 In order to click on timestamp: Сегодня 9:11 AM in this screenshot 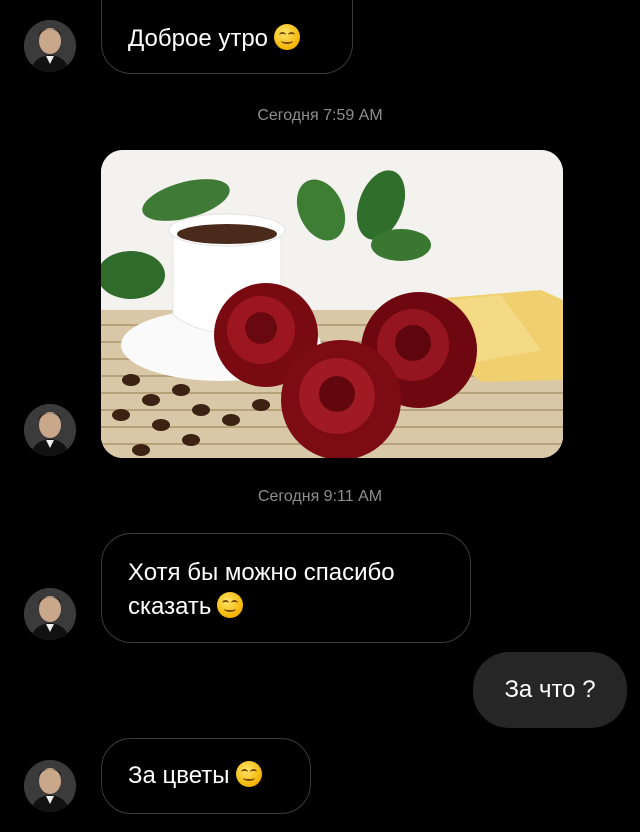, I will do `click(320, 496)`.